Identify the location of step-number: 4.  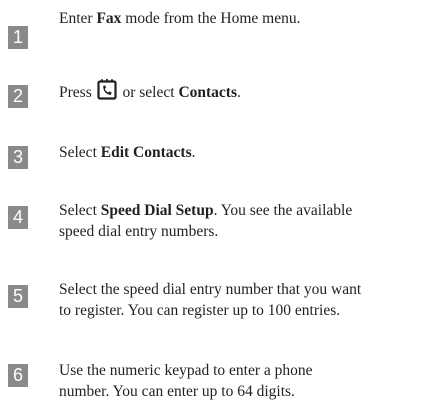
(18, 217).